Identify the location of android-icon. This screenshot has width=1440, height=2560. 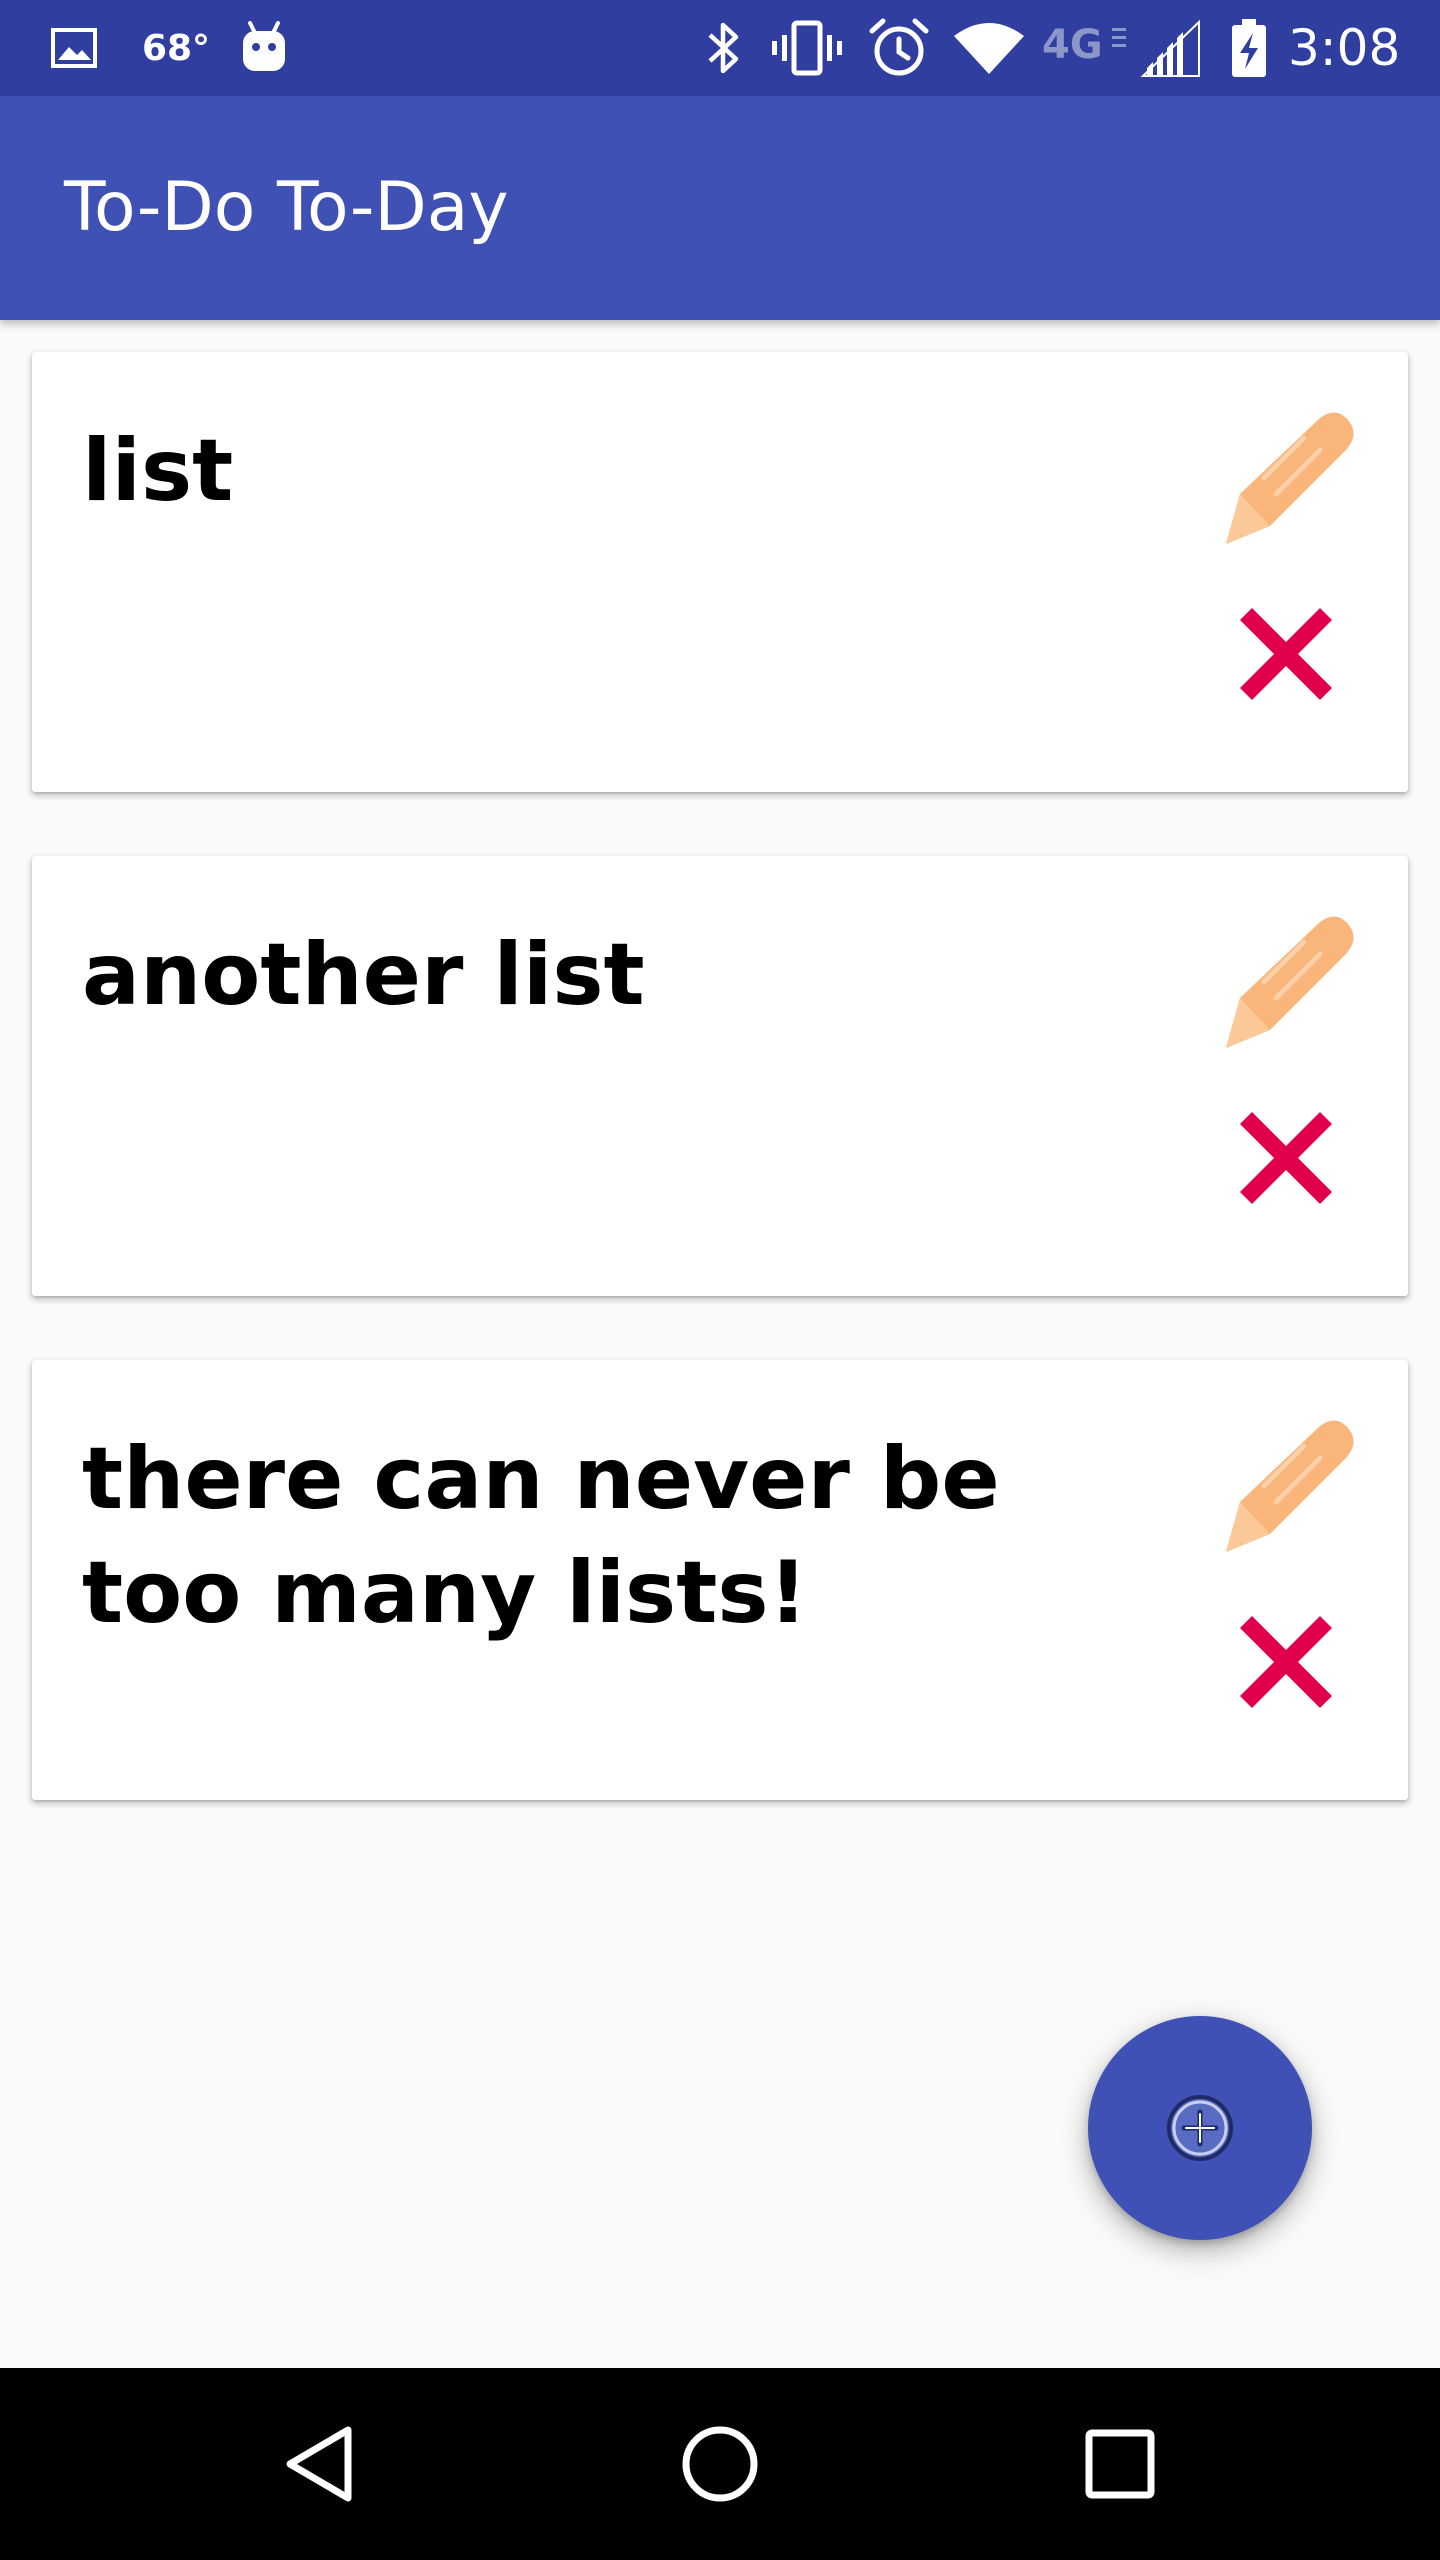
(264, 48).